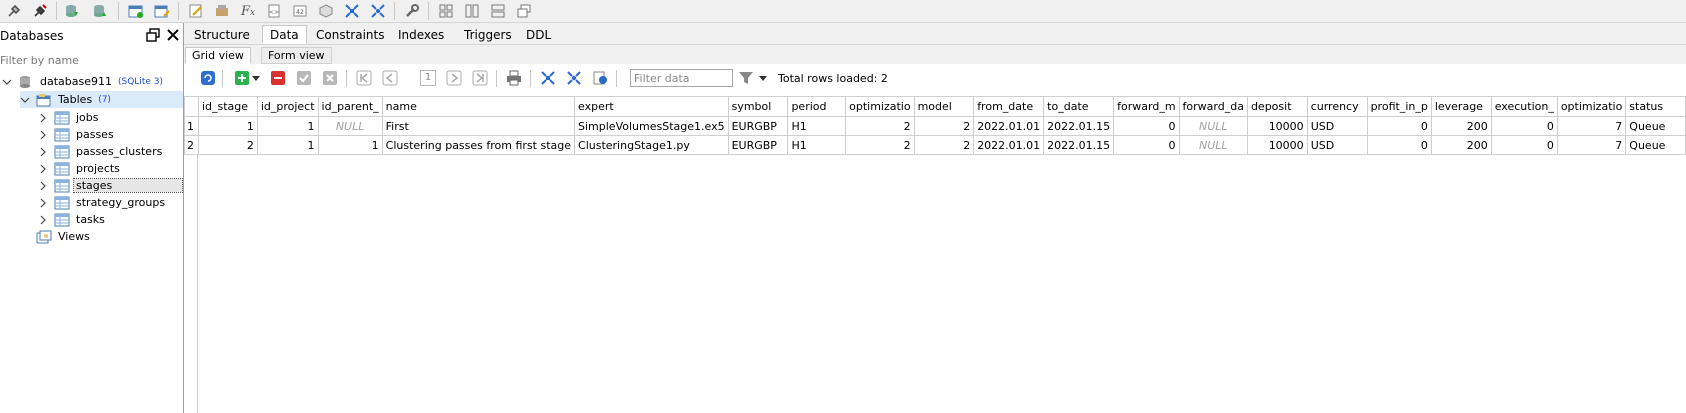 The image size is (1686, 413). Describe the element at coordinates (287, 106) in the screenshot. I see `column-header: id_project` at that location.